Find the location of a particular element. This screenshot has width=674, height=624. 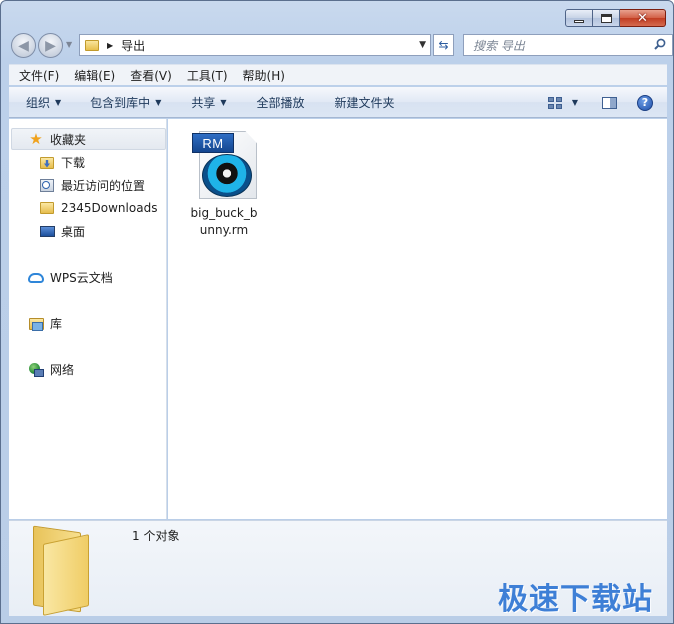

menu-edit: 编辑(E) is located at coordinates (94, 75).